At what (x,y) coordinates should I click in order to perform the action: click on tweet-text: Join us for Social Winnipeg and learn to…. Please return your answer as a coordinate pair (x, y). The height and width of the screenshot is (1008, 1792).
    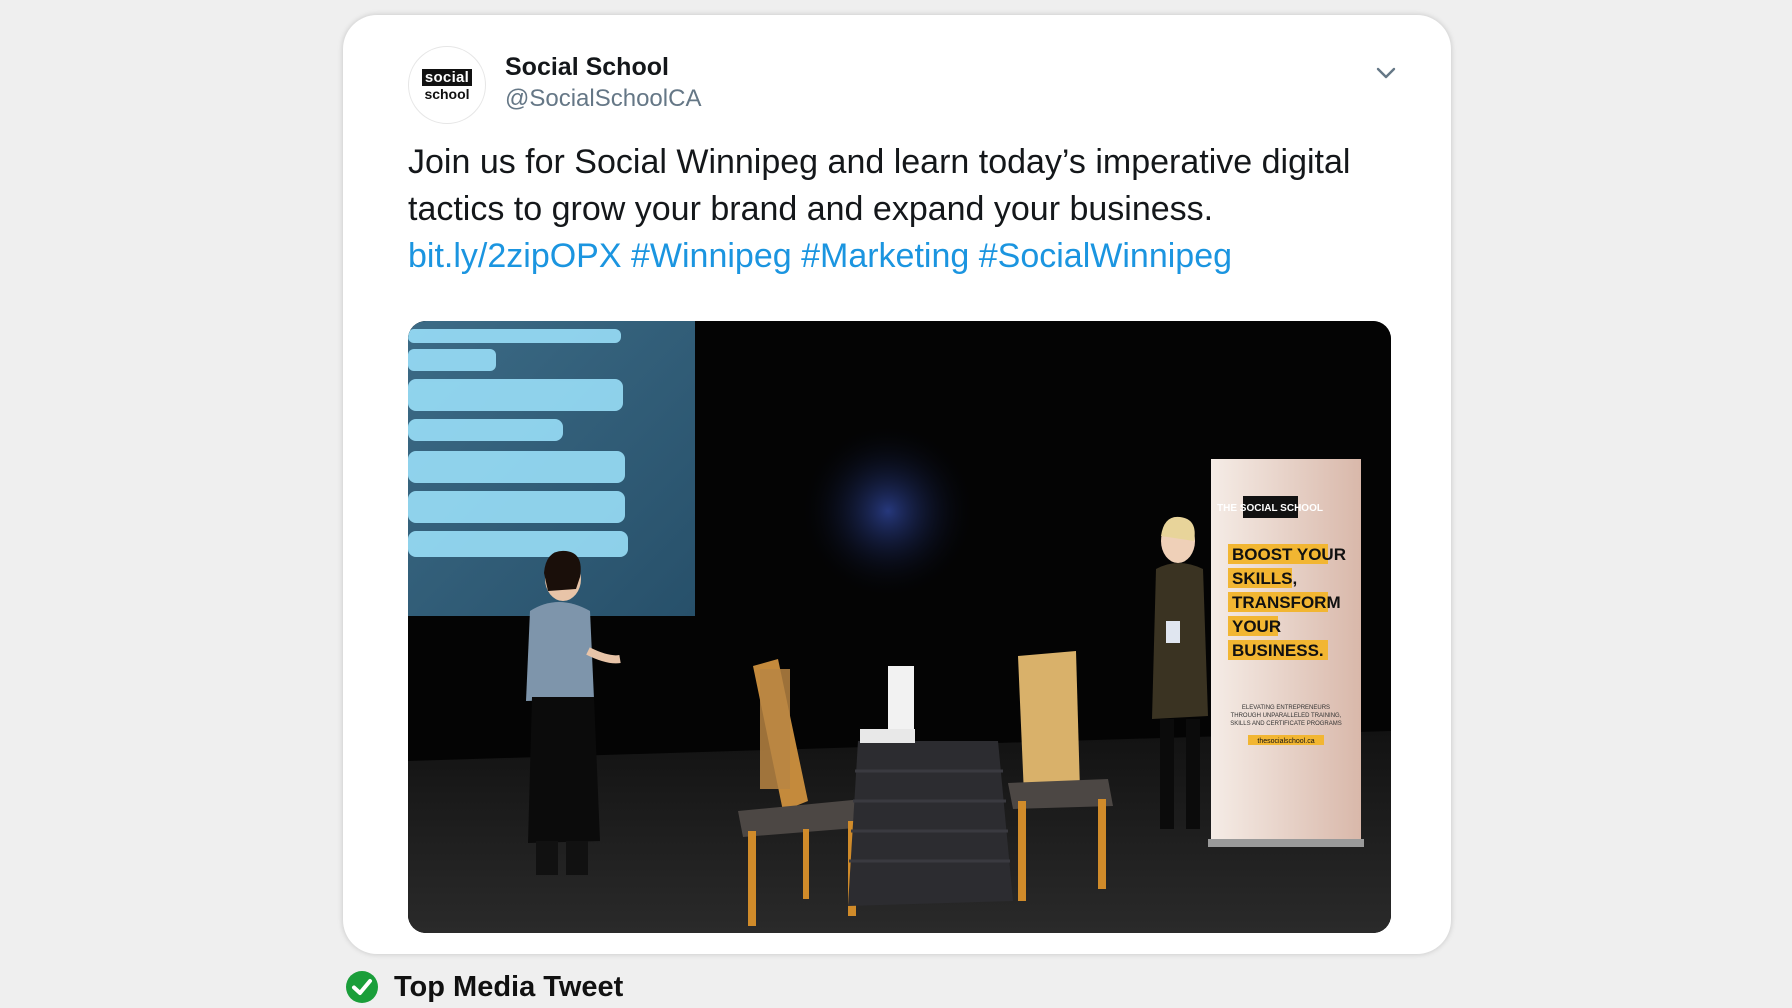
    Looking at the image, I should click on (908, 209).